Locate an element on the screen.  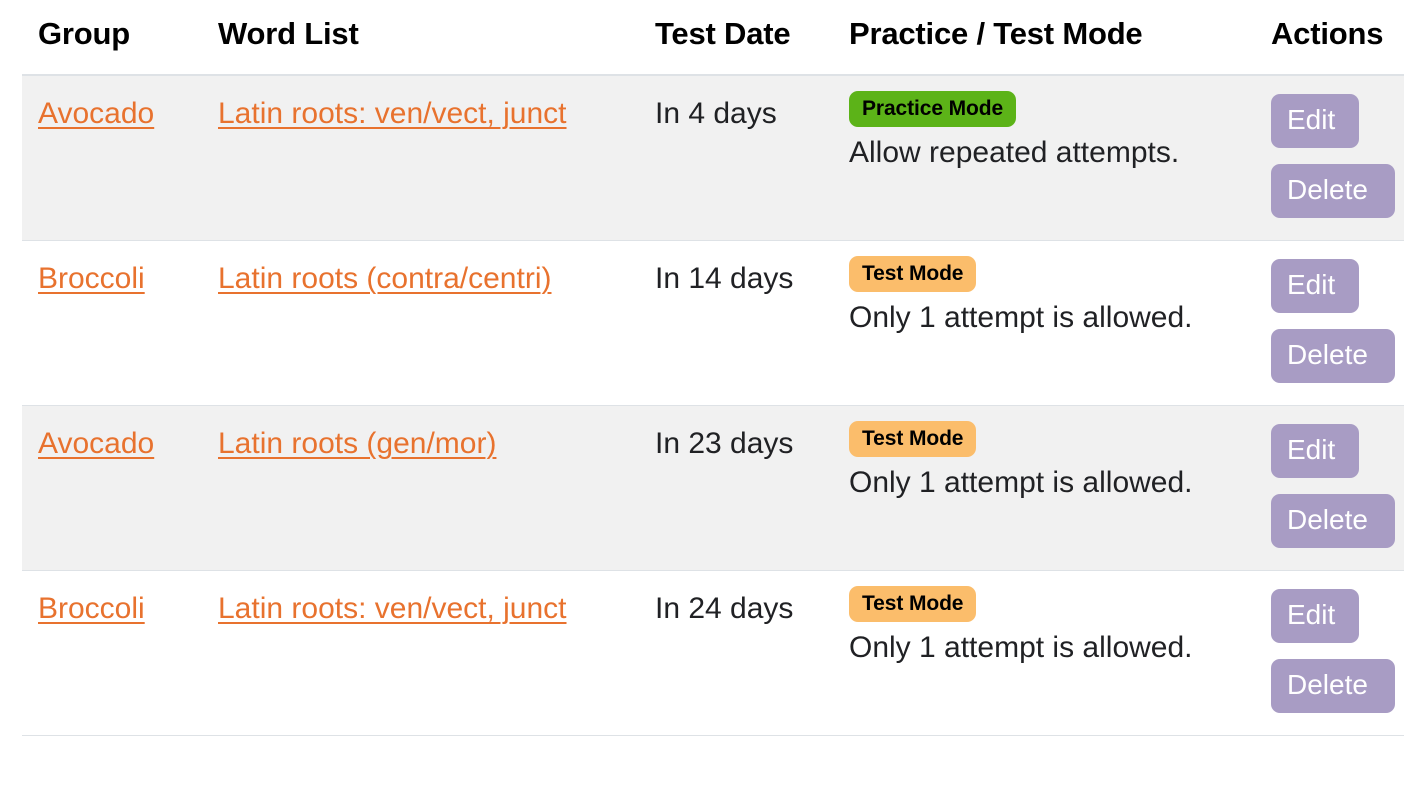
status-badge-practice-mode: Practice Mode is located at coordinates (933, 109).